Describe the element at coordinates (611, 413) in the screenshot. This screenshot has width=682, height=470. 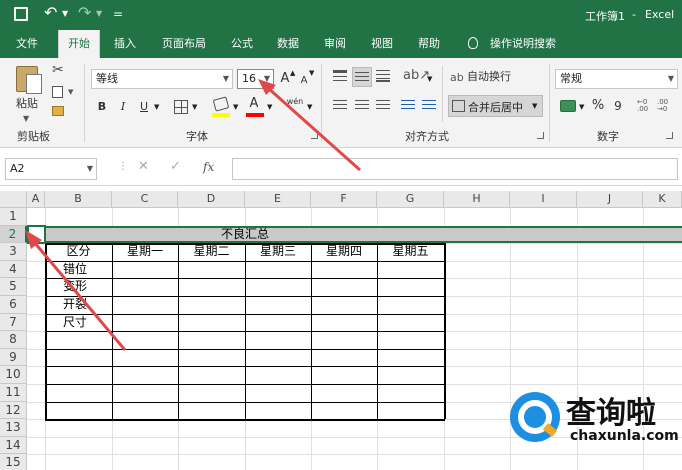
I see `watermark-brand: 查询啦` at that location.